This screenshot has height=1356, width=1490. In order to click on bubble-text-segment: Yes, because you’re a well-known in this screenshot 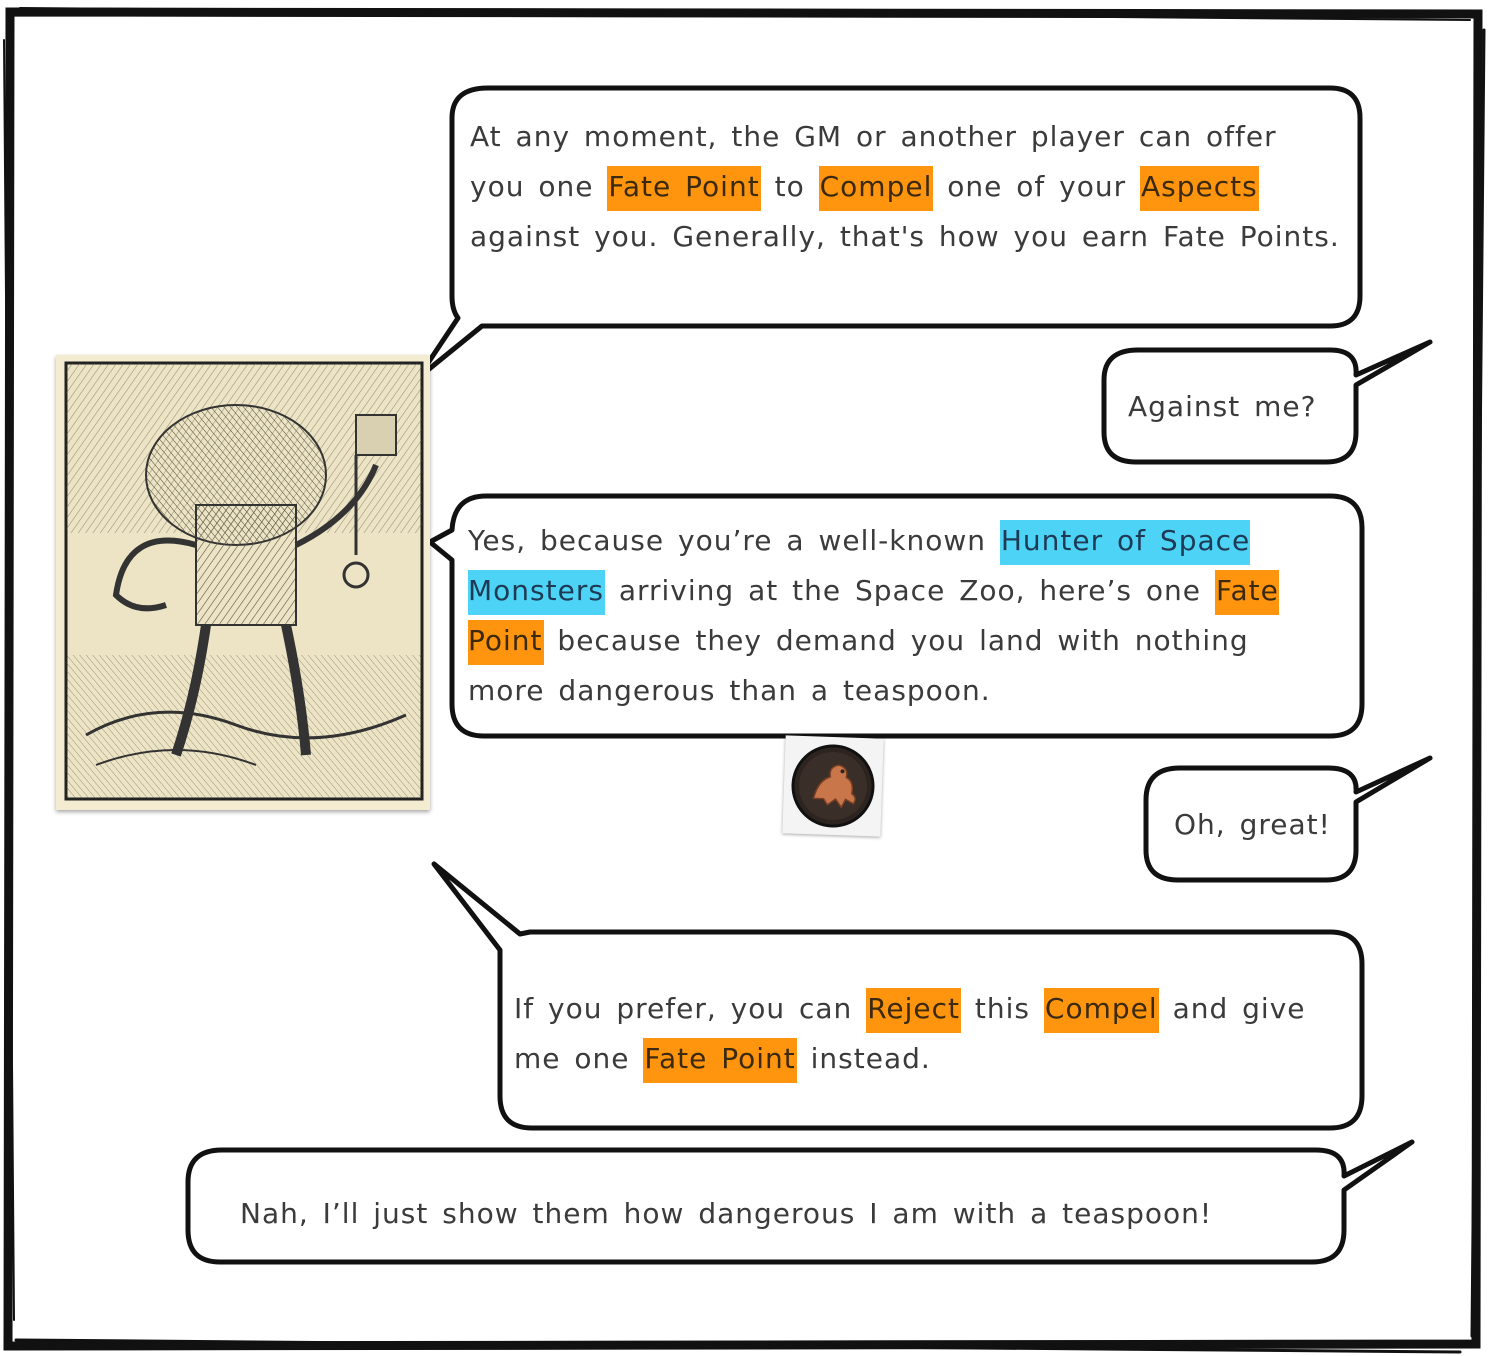, I will do `click(734, 540)`.